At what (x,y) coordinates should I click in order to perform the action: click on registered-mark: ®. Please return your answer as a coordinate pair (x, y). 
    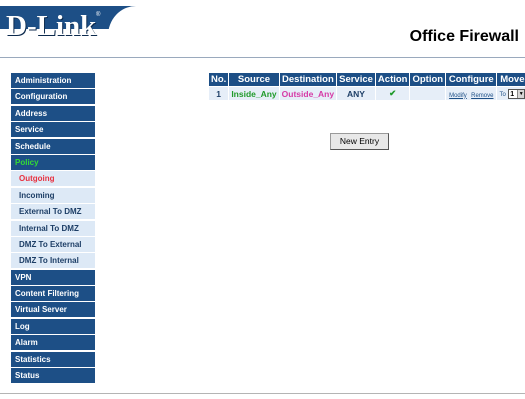
    Looking at the image, I should click on (98, 15).